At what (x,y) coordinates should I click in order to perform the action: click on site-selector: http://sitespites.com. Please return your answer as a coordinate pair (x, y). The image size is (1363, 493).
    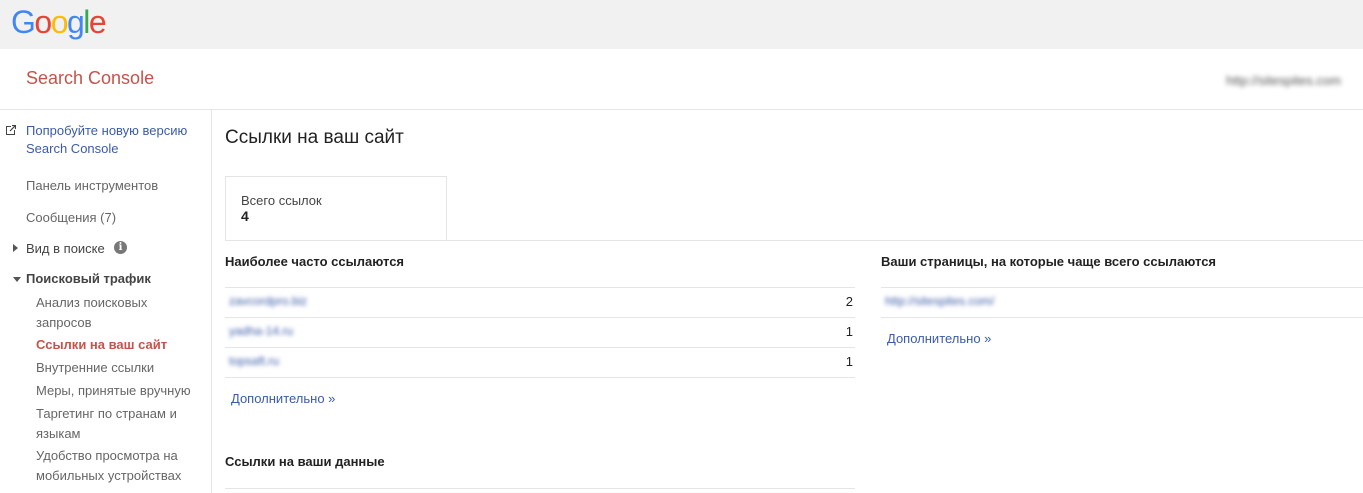
    Looking at the image, I should click on (1283, 80).